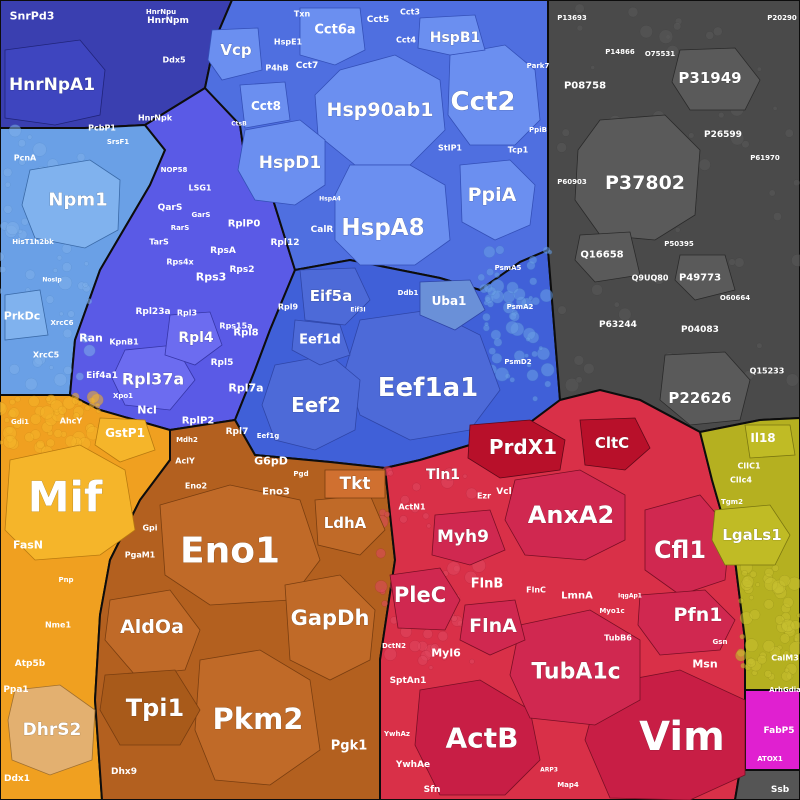  What do you see at coordinates (446, 653) in the screenshot?
I see `label-myl6: Myl6` at bounding box center [446, 653].